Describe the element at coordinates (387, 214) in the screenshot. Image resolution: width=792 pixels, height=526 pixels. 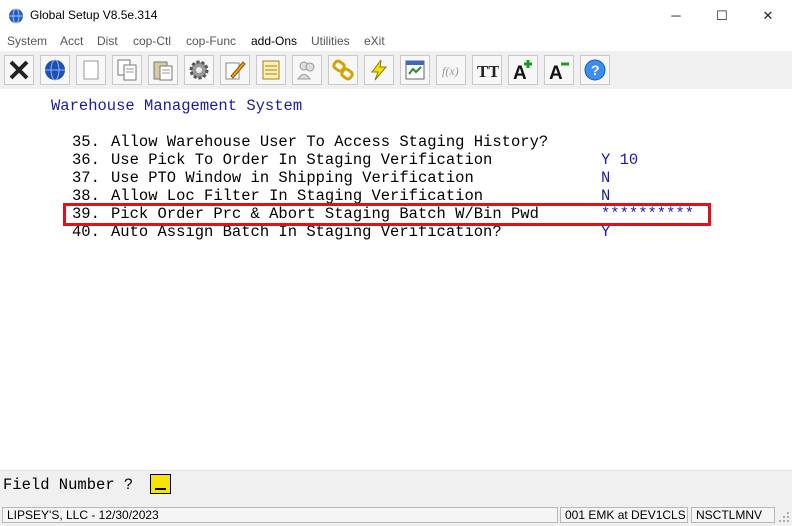
I see `highlight-box` at that location.